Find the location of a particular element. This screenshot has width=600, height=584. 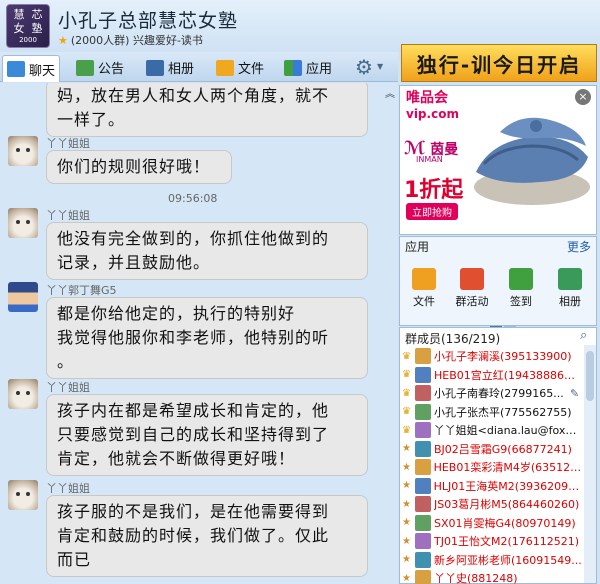

chevron-down-icon: ▼ is located at coordinates (380, 66).